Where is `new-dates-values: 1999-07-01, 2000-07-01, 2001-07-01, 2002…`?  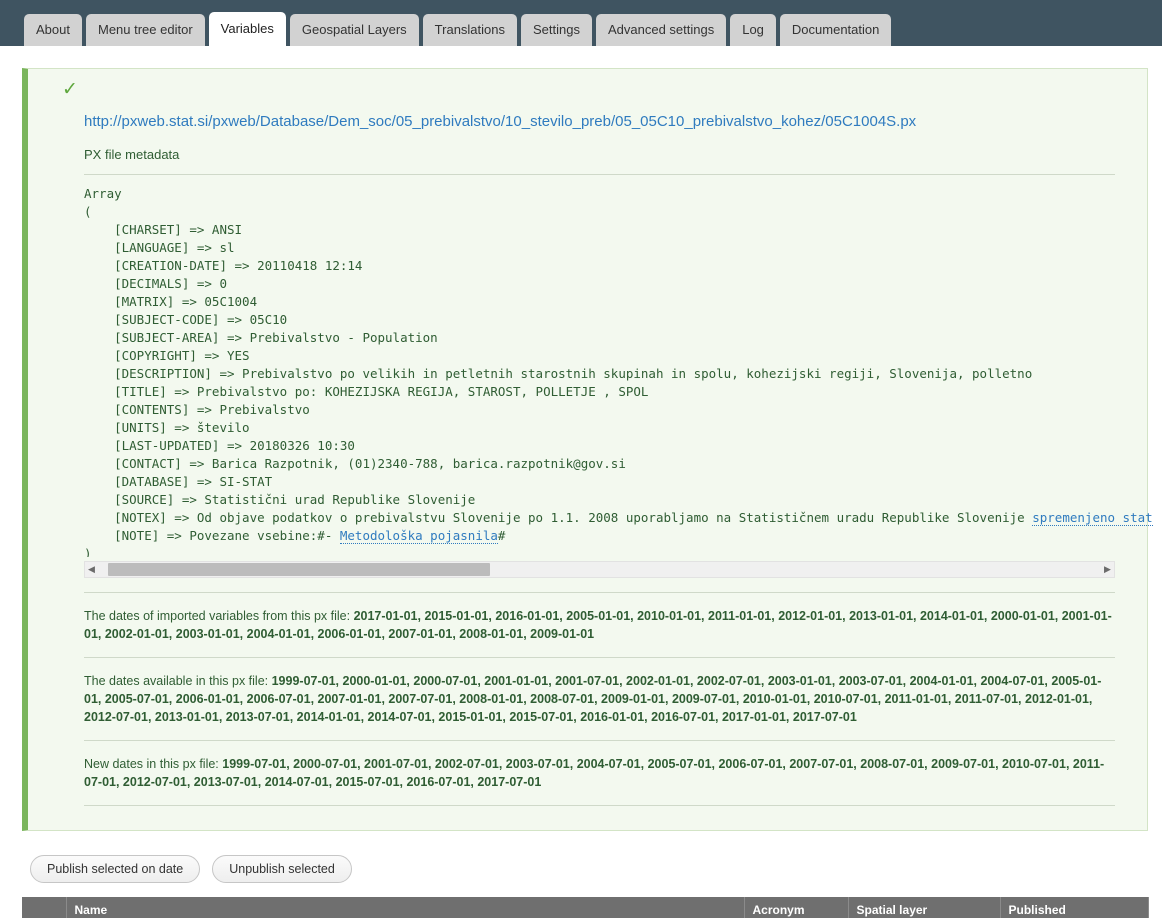 new-dates-values: 1999-07-01, 2000-07-01, 2001-07-01, 2002… is located at coordinates (594, 773).